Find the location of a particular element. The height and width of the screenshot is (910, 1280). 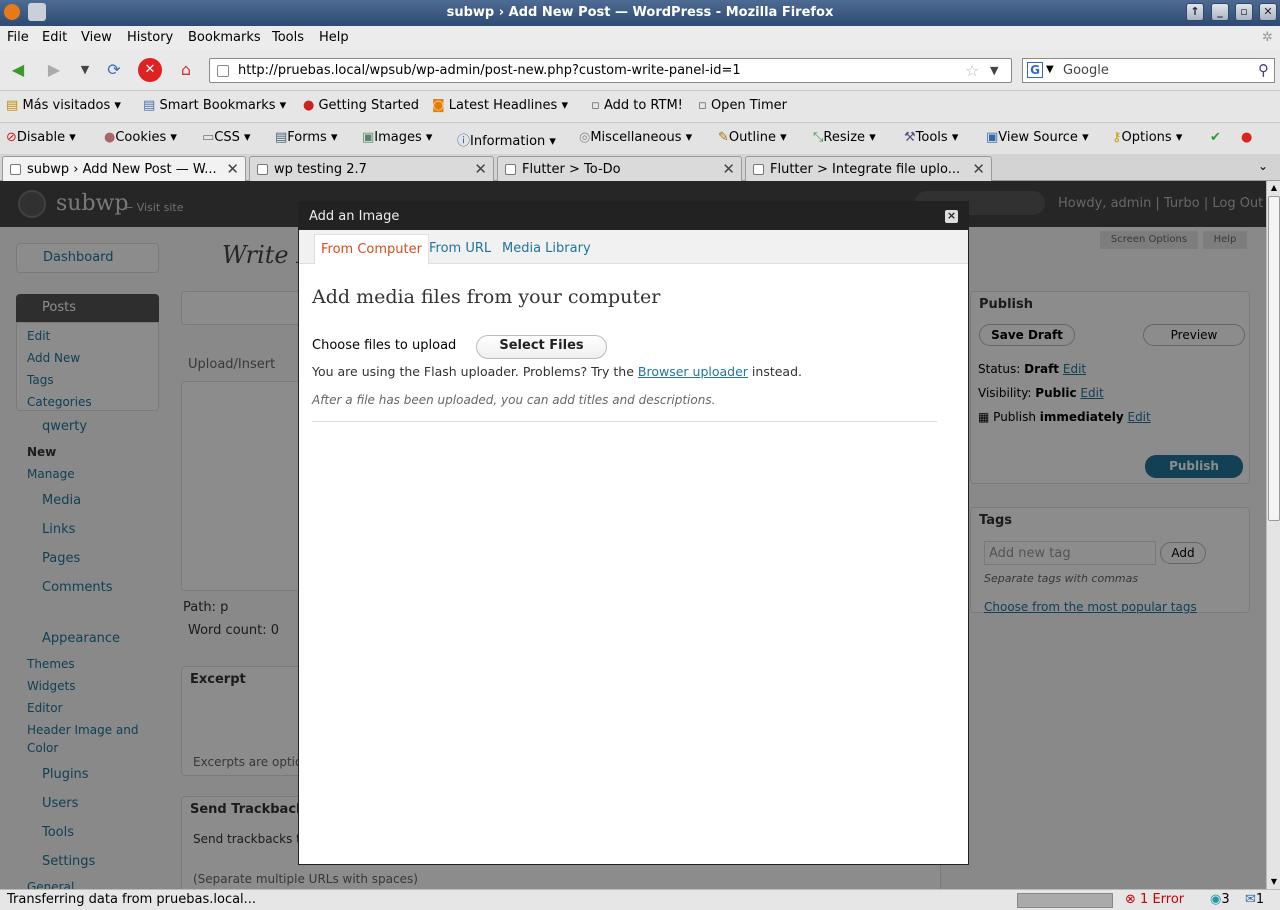

error-indicator: ⊗ 1 Error is located at coordinates (1154, 899).